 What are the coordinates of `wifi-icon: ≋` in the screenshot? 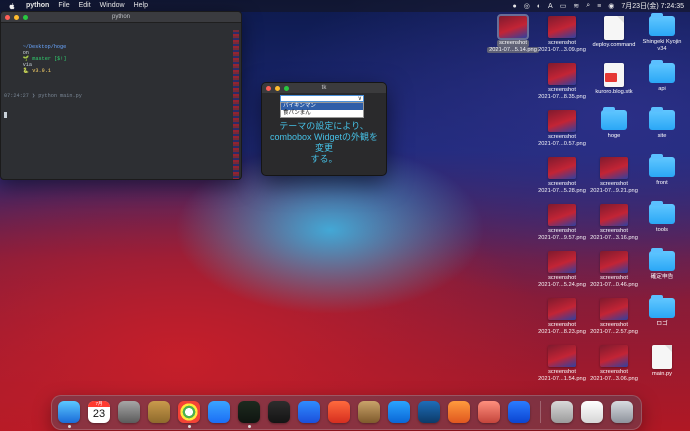 It's located at (576, 6).